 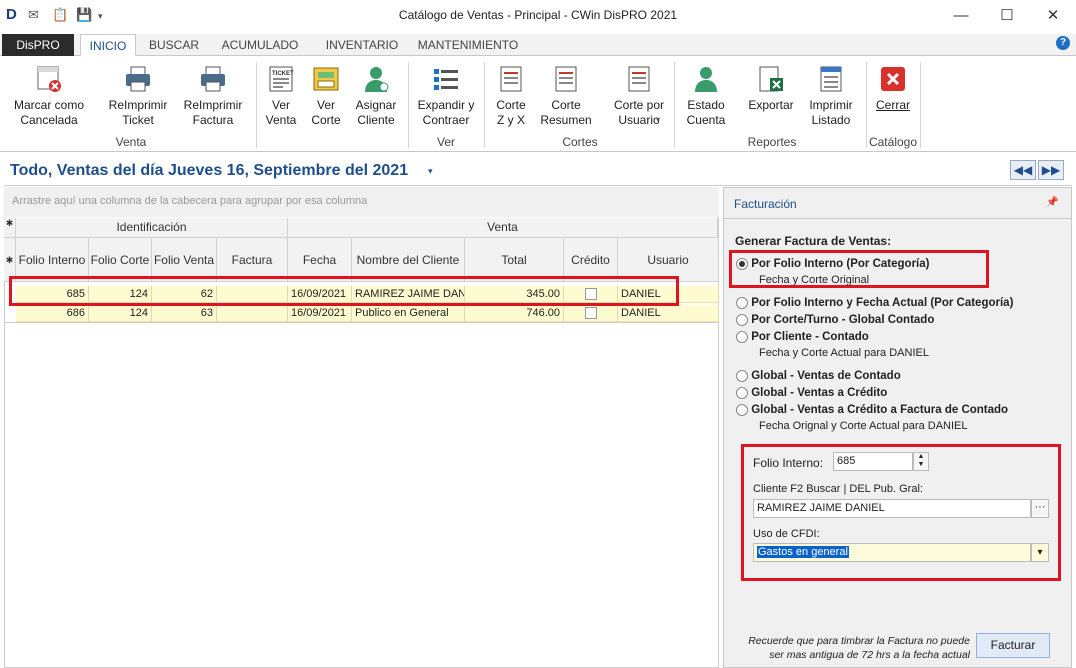 What do you see at coordinates (446, 79) in the screenshot?
I see `expand-list-icon` at bounding box center [446, 79].